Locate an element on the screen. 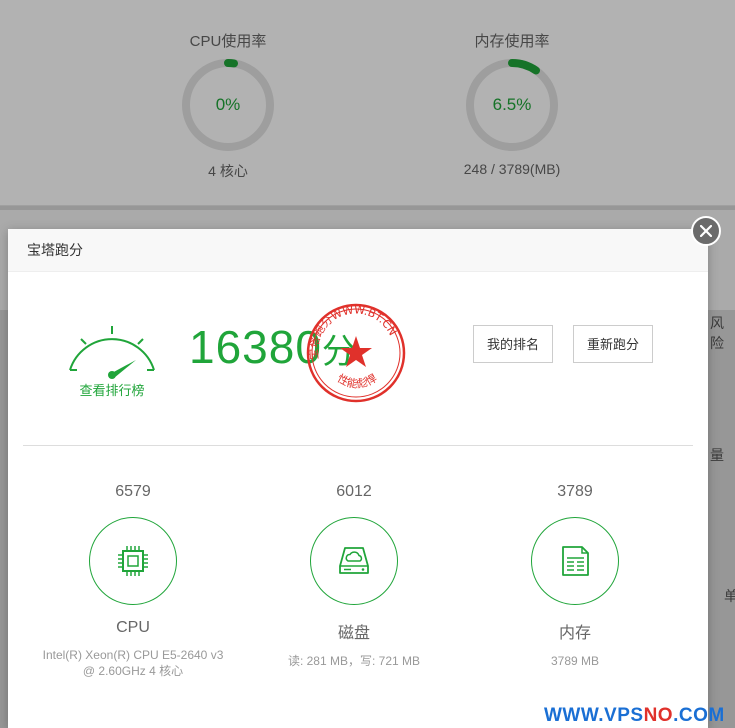  close-icon is located at coordinates (706, 231).